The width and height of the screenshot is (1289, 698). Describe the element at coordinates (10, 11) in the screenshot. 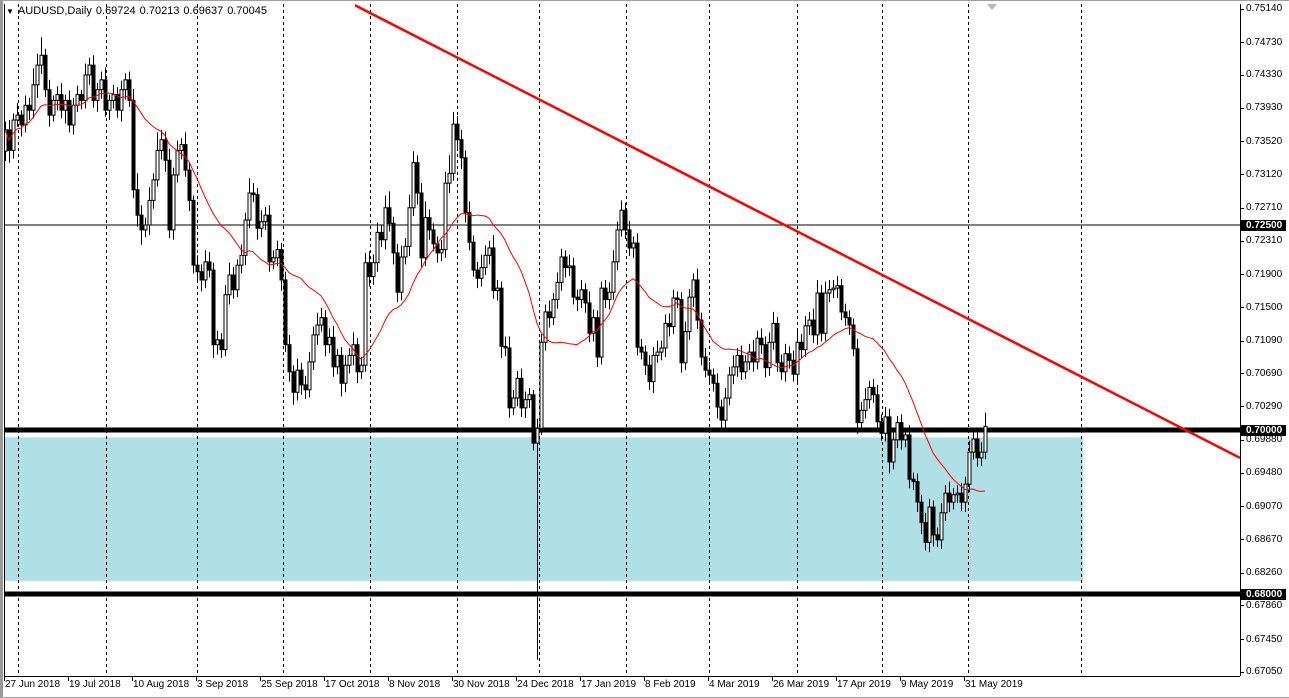

I see `dropdown-triangle-icon: ▼` at that location.